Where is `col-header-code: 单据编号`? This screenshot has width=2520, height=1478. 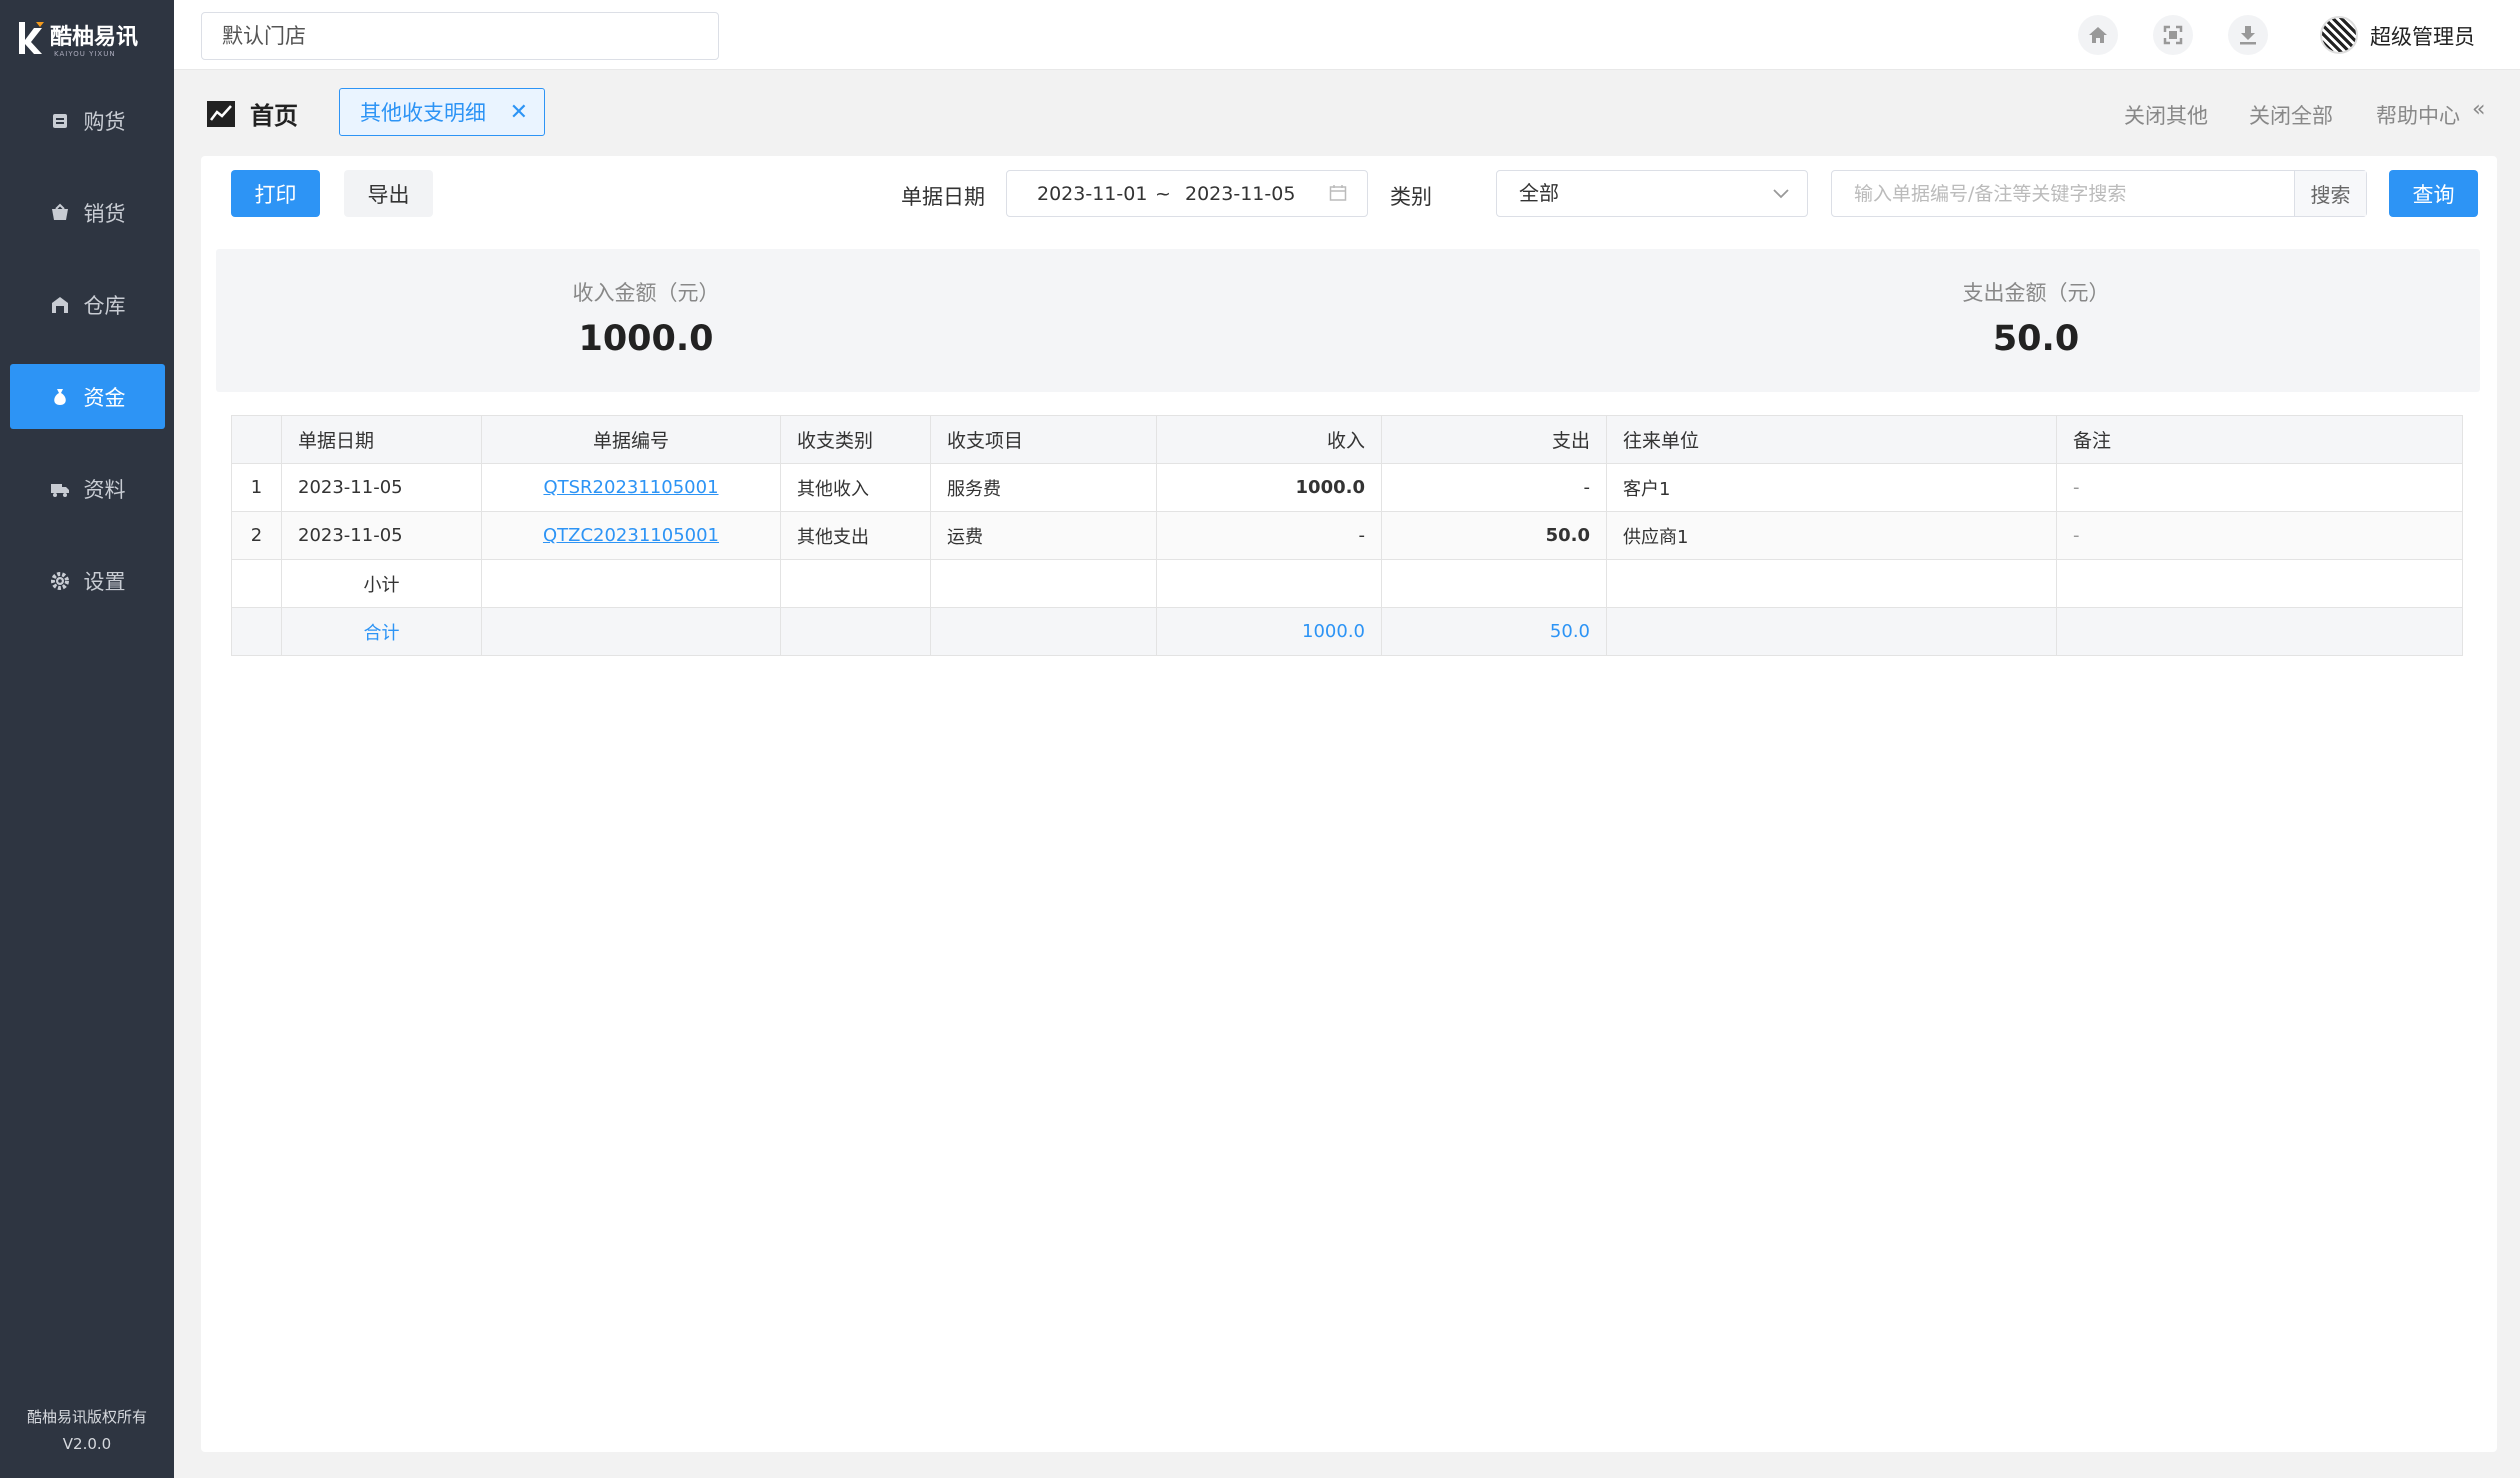
col-header-code: 单据编号 is located at coordinates (631, 439).